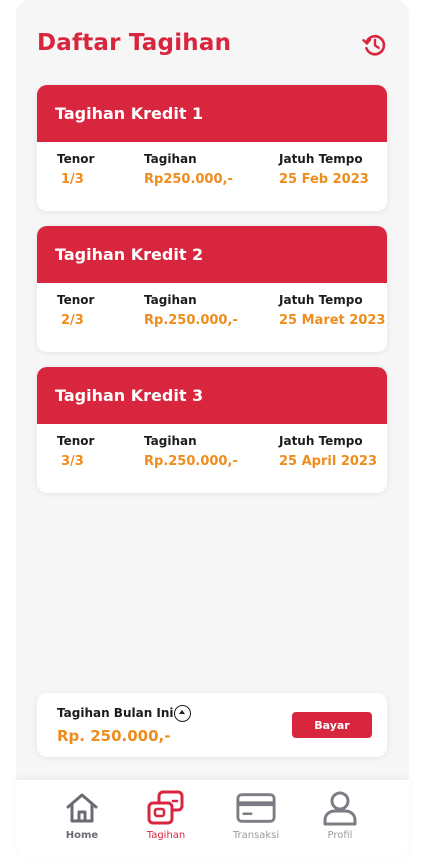 This screenshot has height=864, width=425. I want to click on monthly-bill-summary: Tagihan Bulan Ini Rp. 250.000,- Bayar, so click(212, 725).